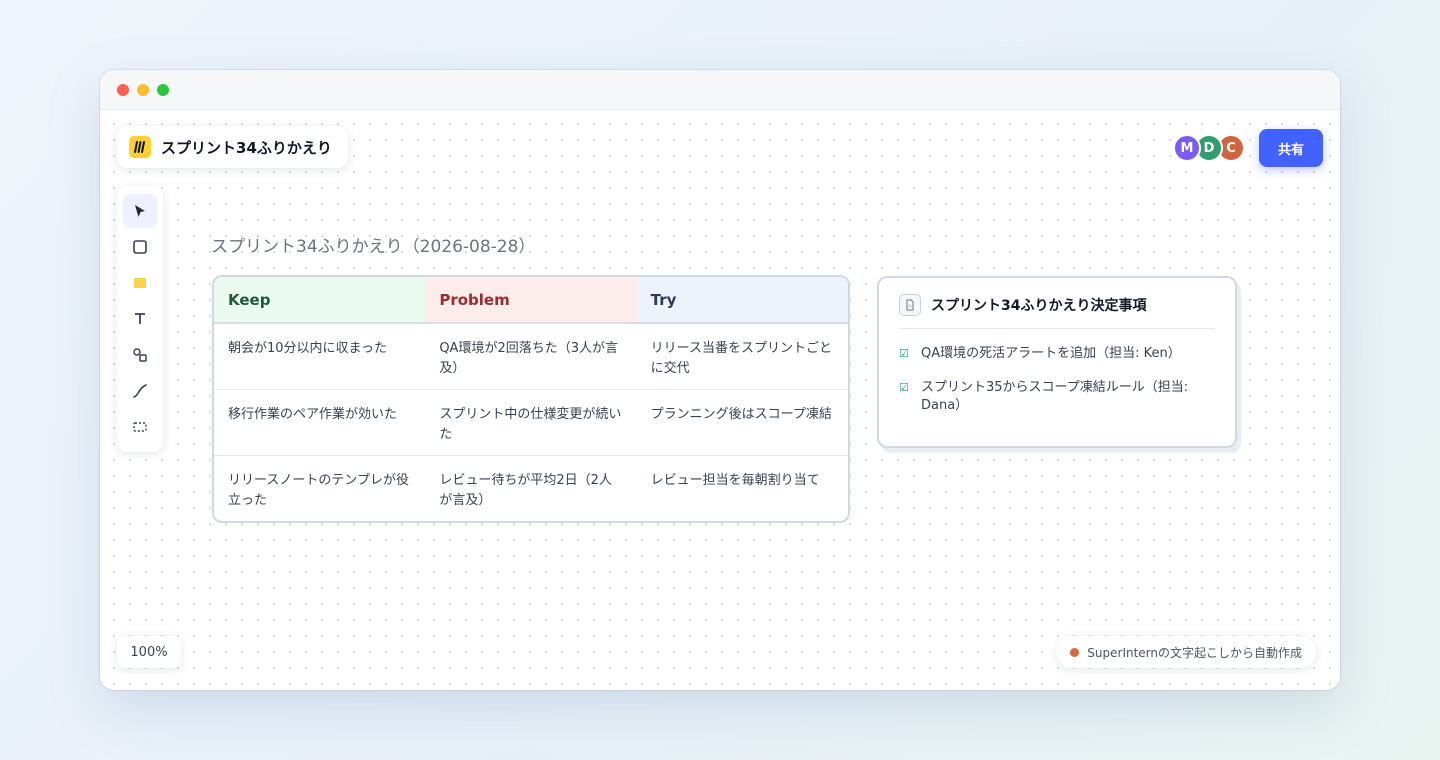 The width and height of the screenshot is (1440, 760). I want to click on frame-title: スプリント34ふりかえり（2026-08-28）, so click(373, 247).